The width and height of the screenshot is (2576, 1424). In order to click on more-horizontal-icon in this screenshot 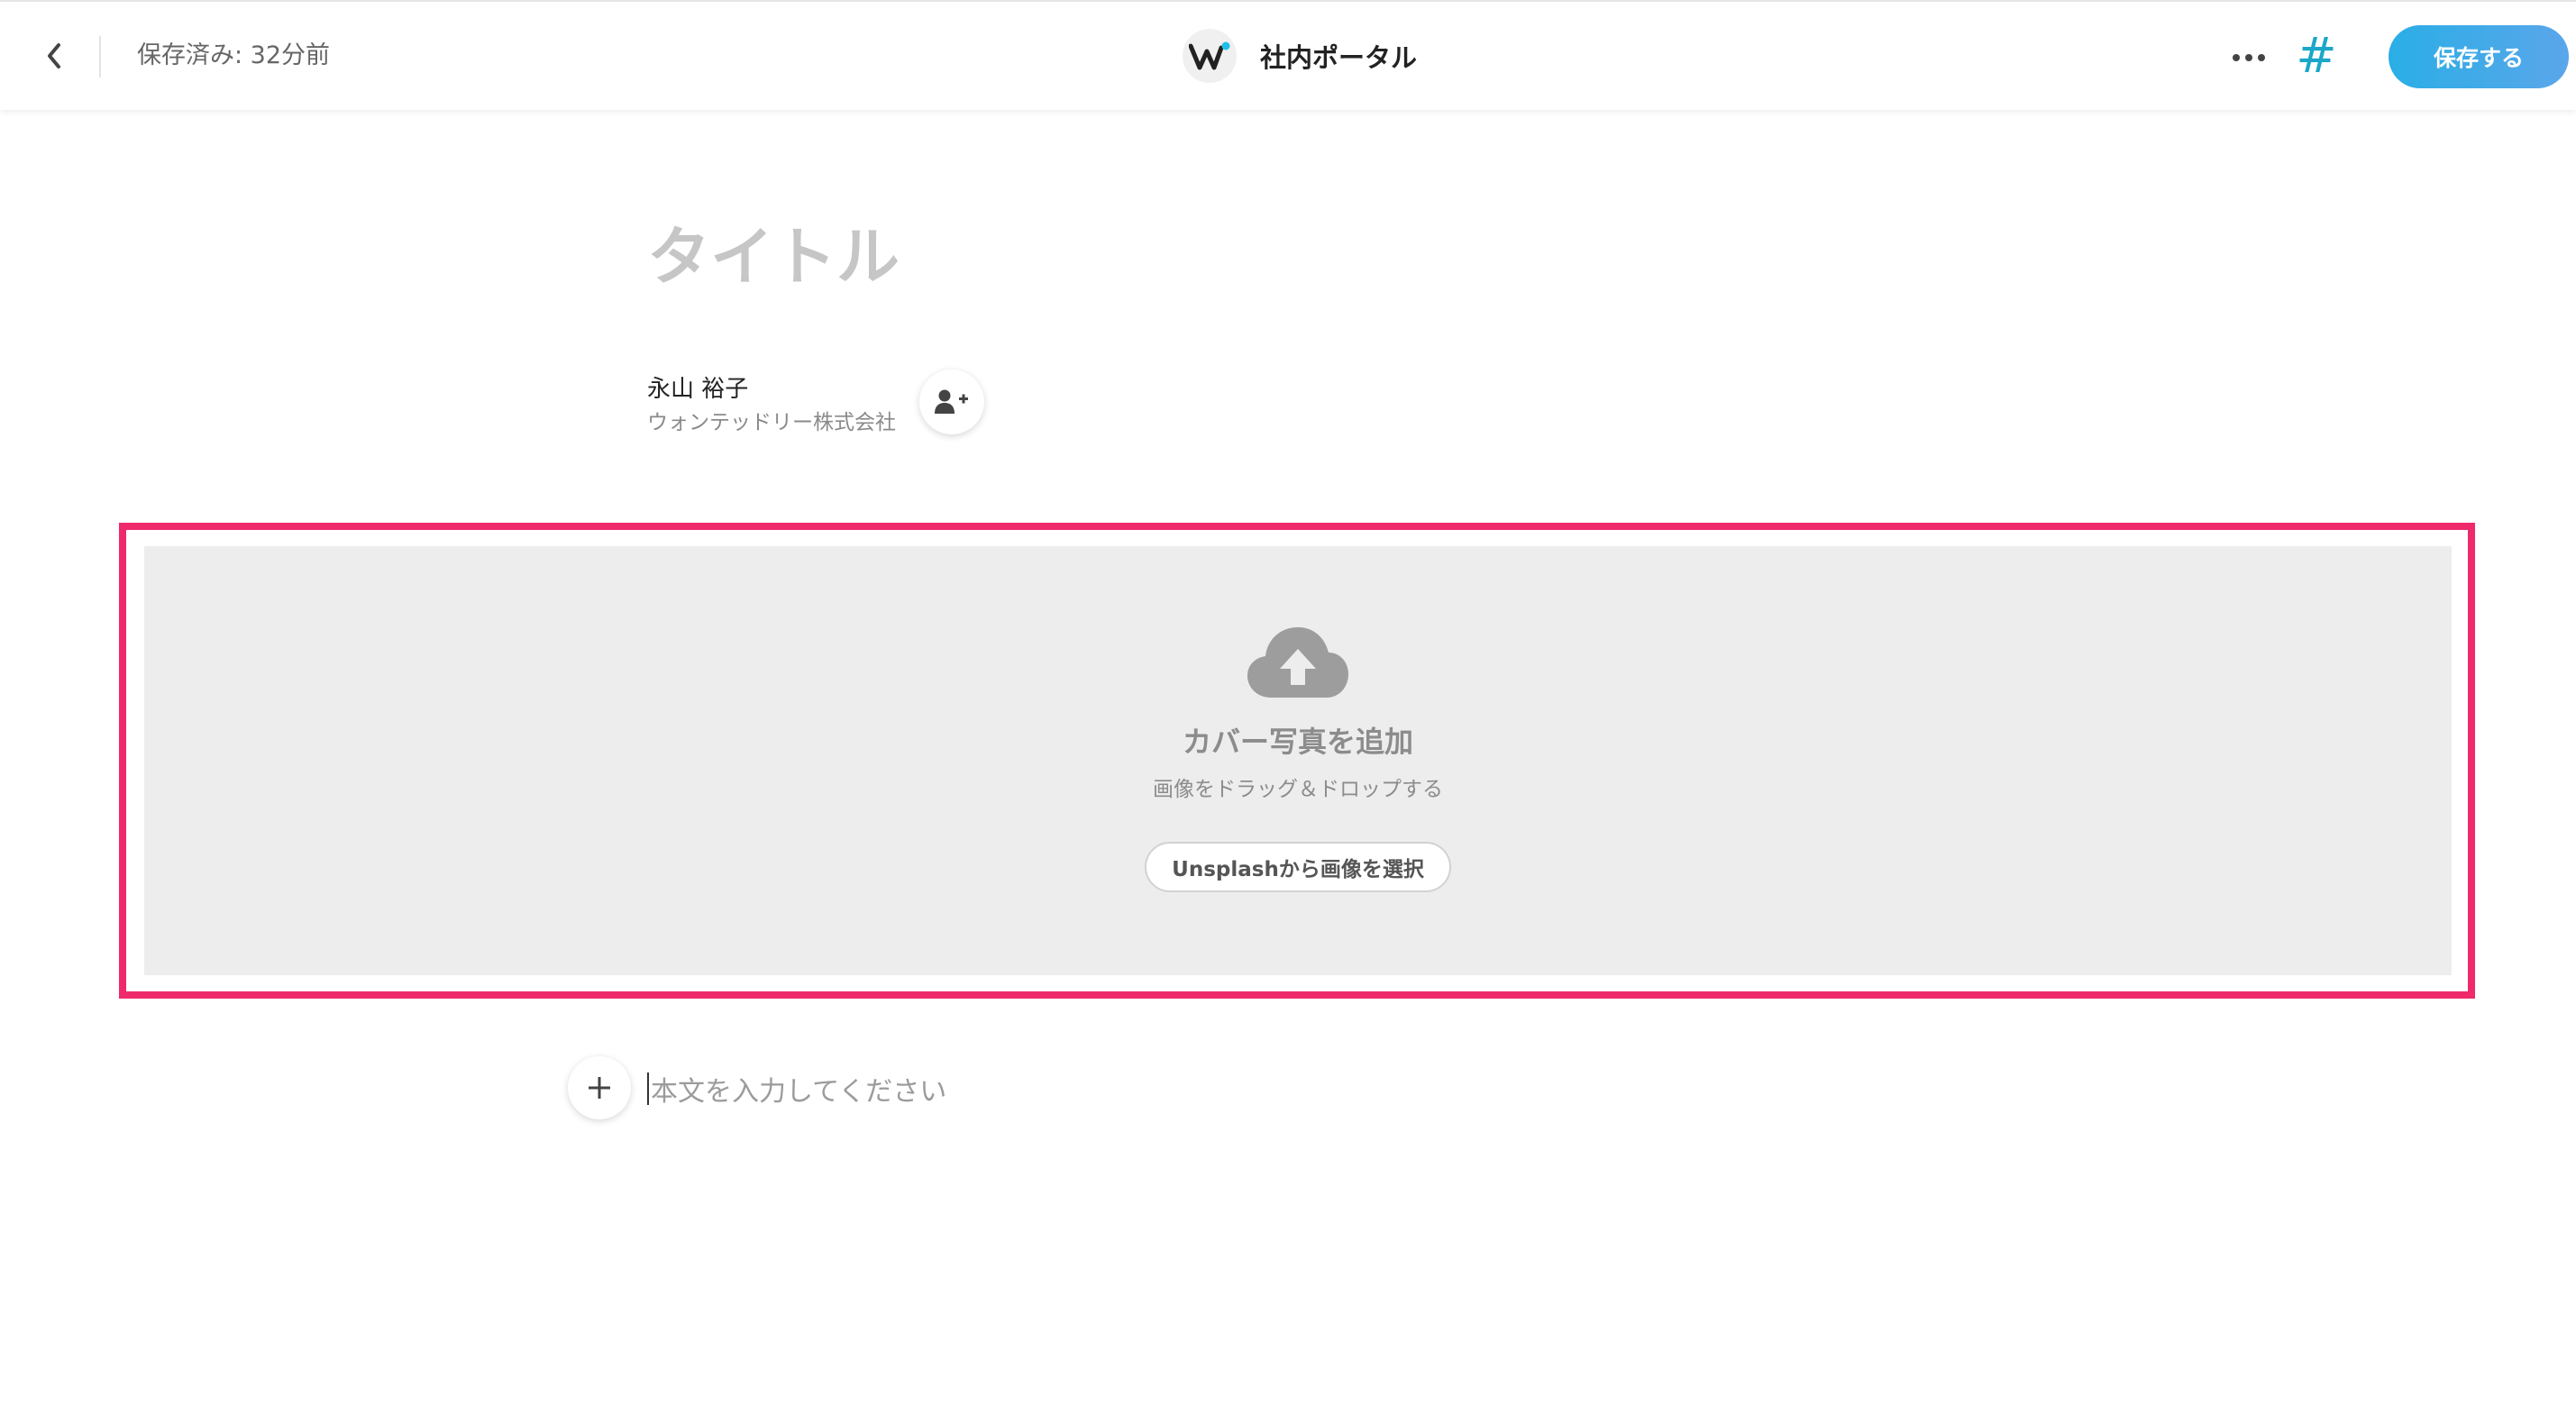, I will do `click(2249, 57)`.